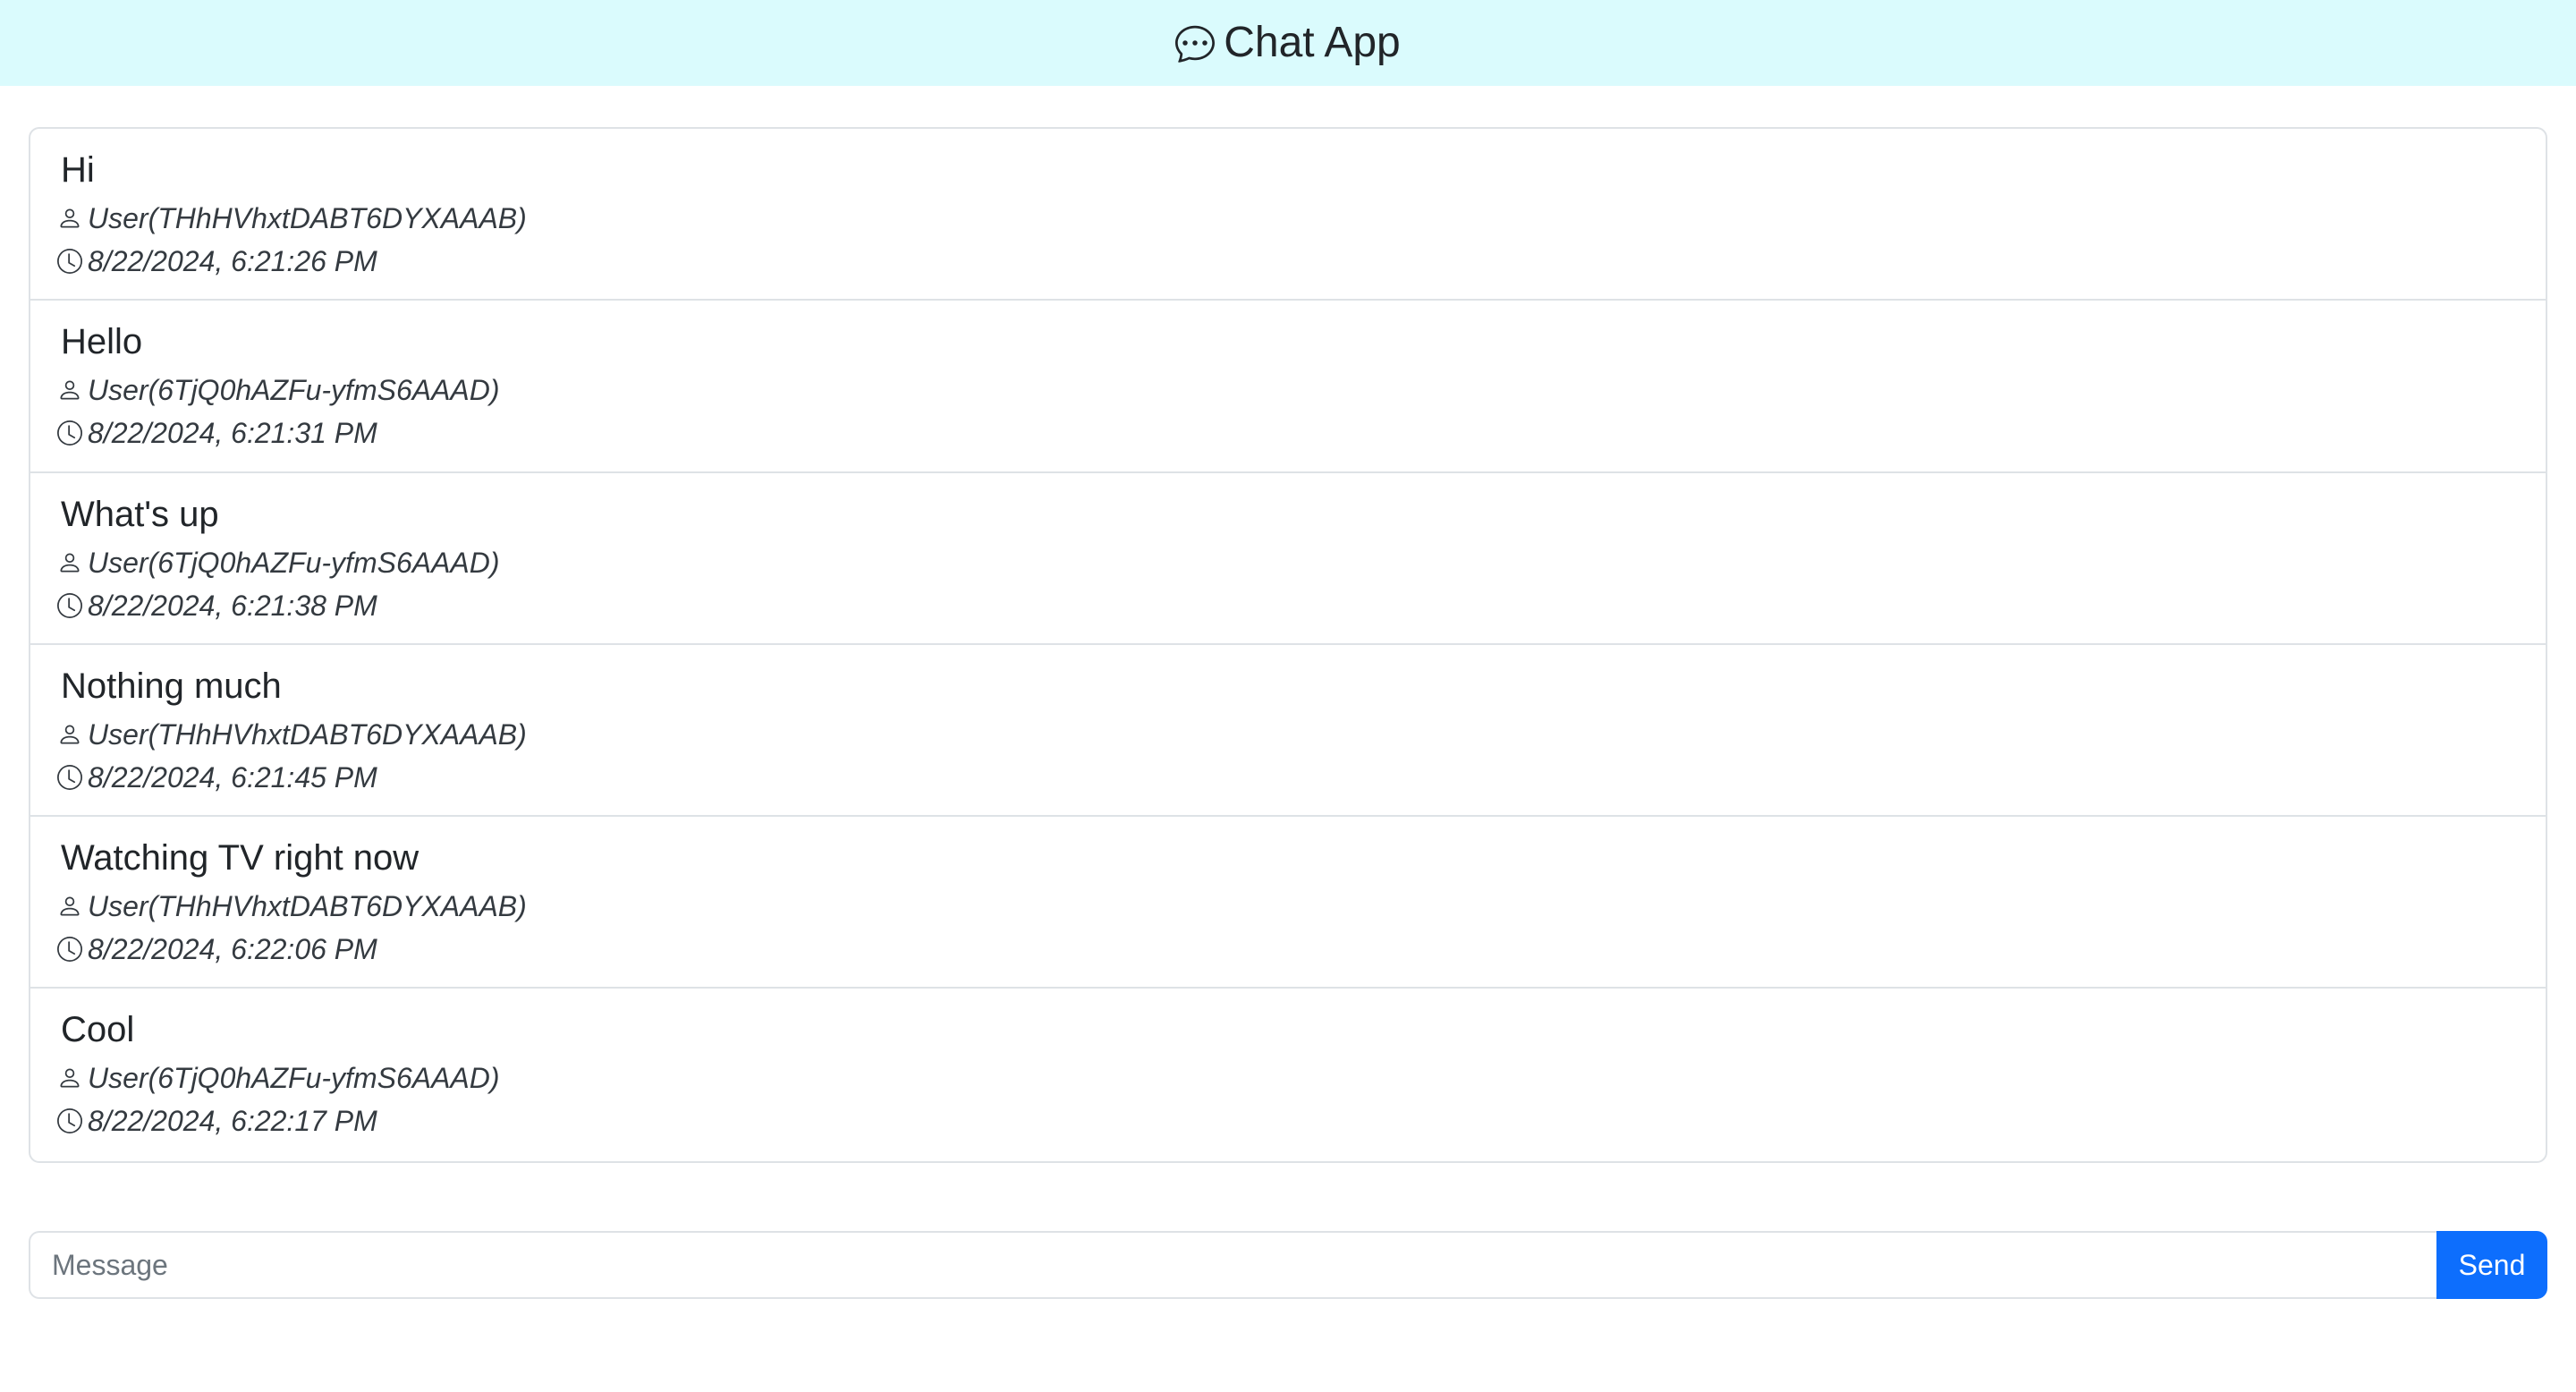 Image resolution: width=2576 pixels, height=1392 pixels. What do you see at coordinates (1312, 42) in the screenshot?
I see `app-title: Chat App` at bounding box center [1312, 42].